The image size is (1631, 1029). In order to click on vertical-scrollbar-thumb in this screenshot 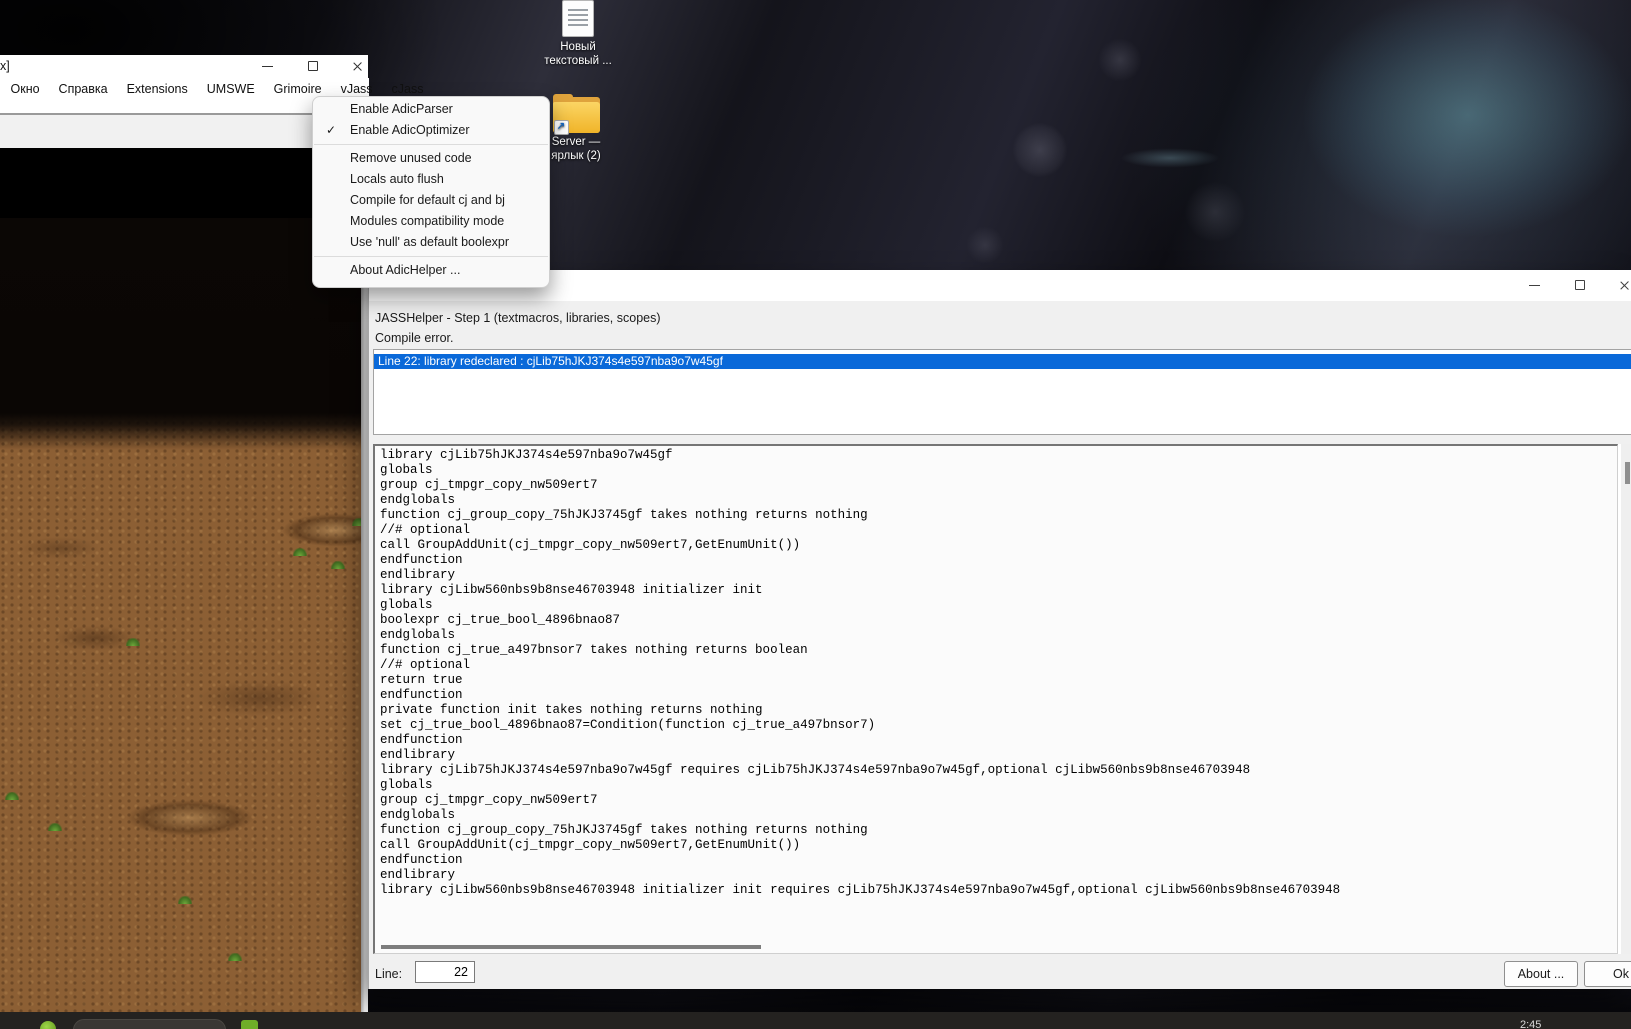, I will do `click(1627, 473)`.